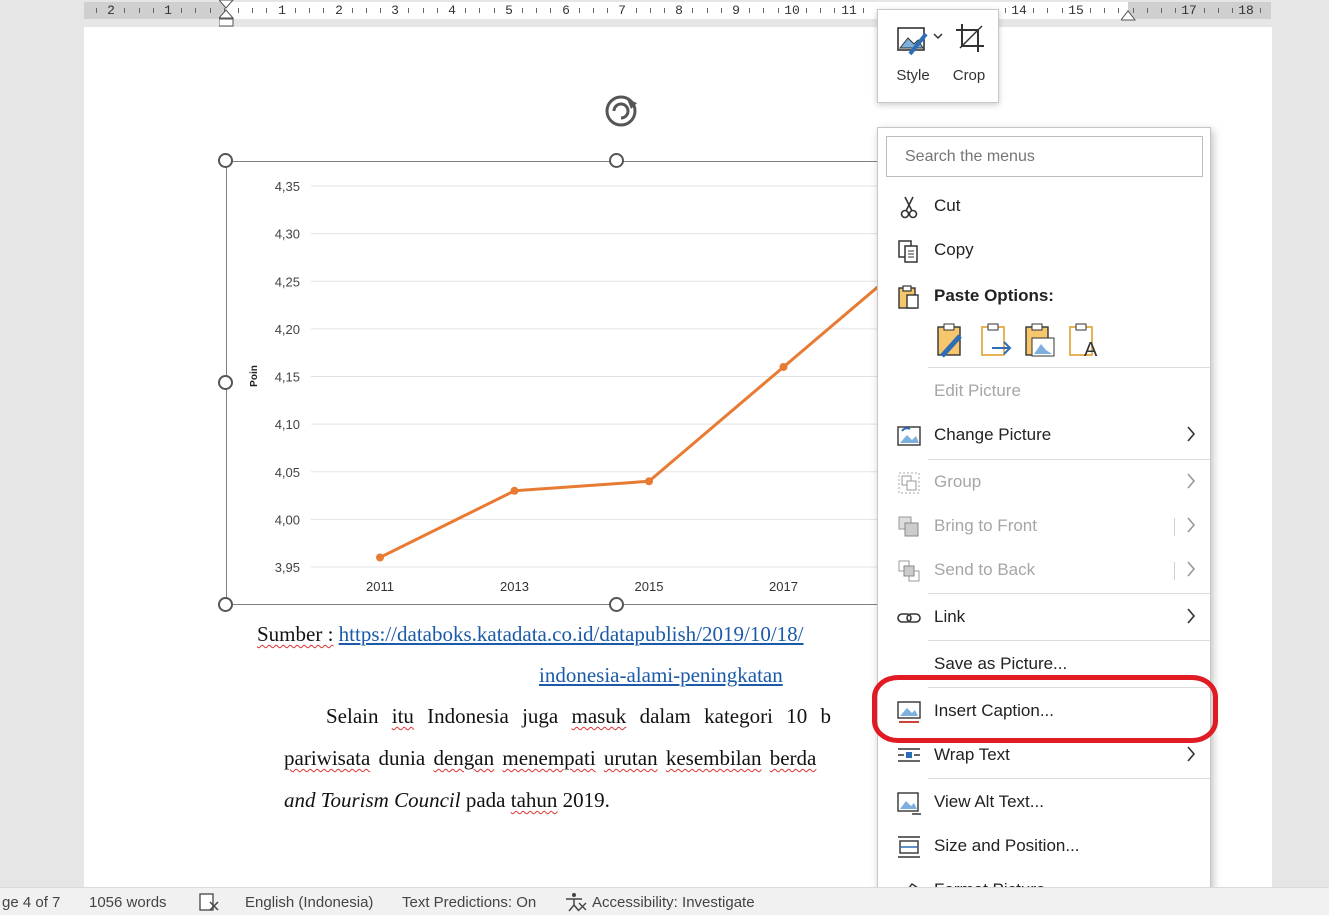  What do you see at coordinates (970, 38) in the screenshot?
I see `crop-icon` at bounding box center [970, 38].